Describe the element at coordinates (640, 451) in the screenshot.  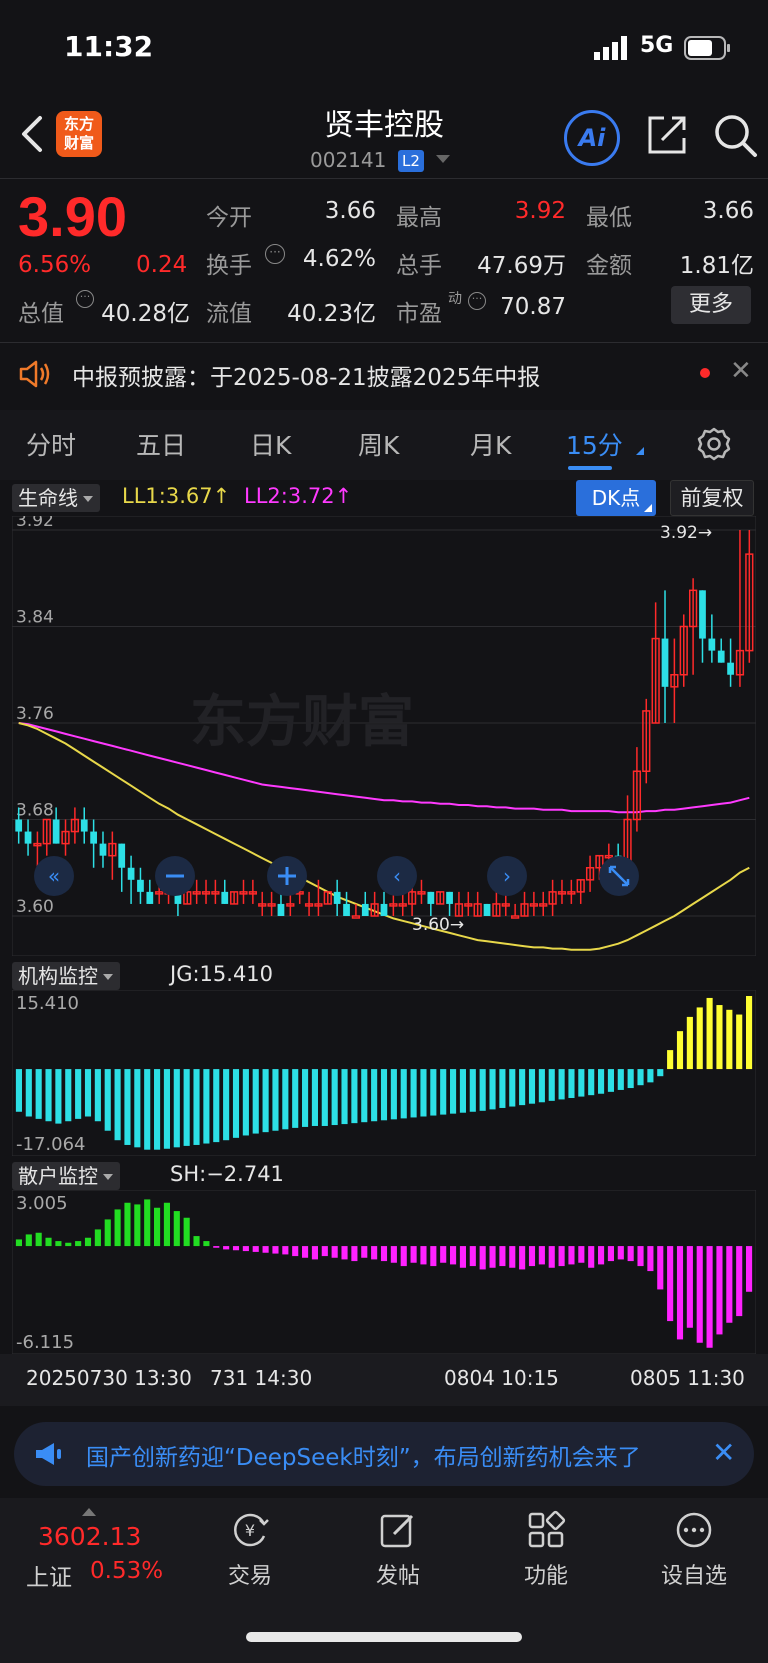
I see `caret-icon` at that location.